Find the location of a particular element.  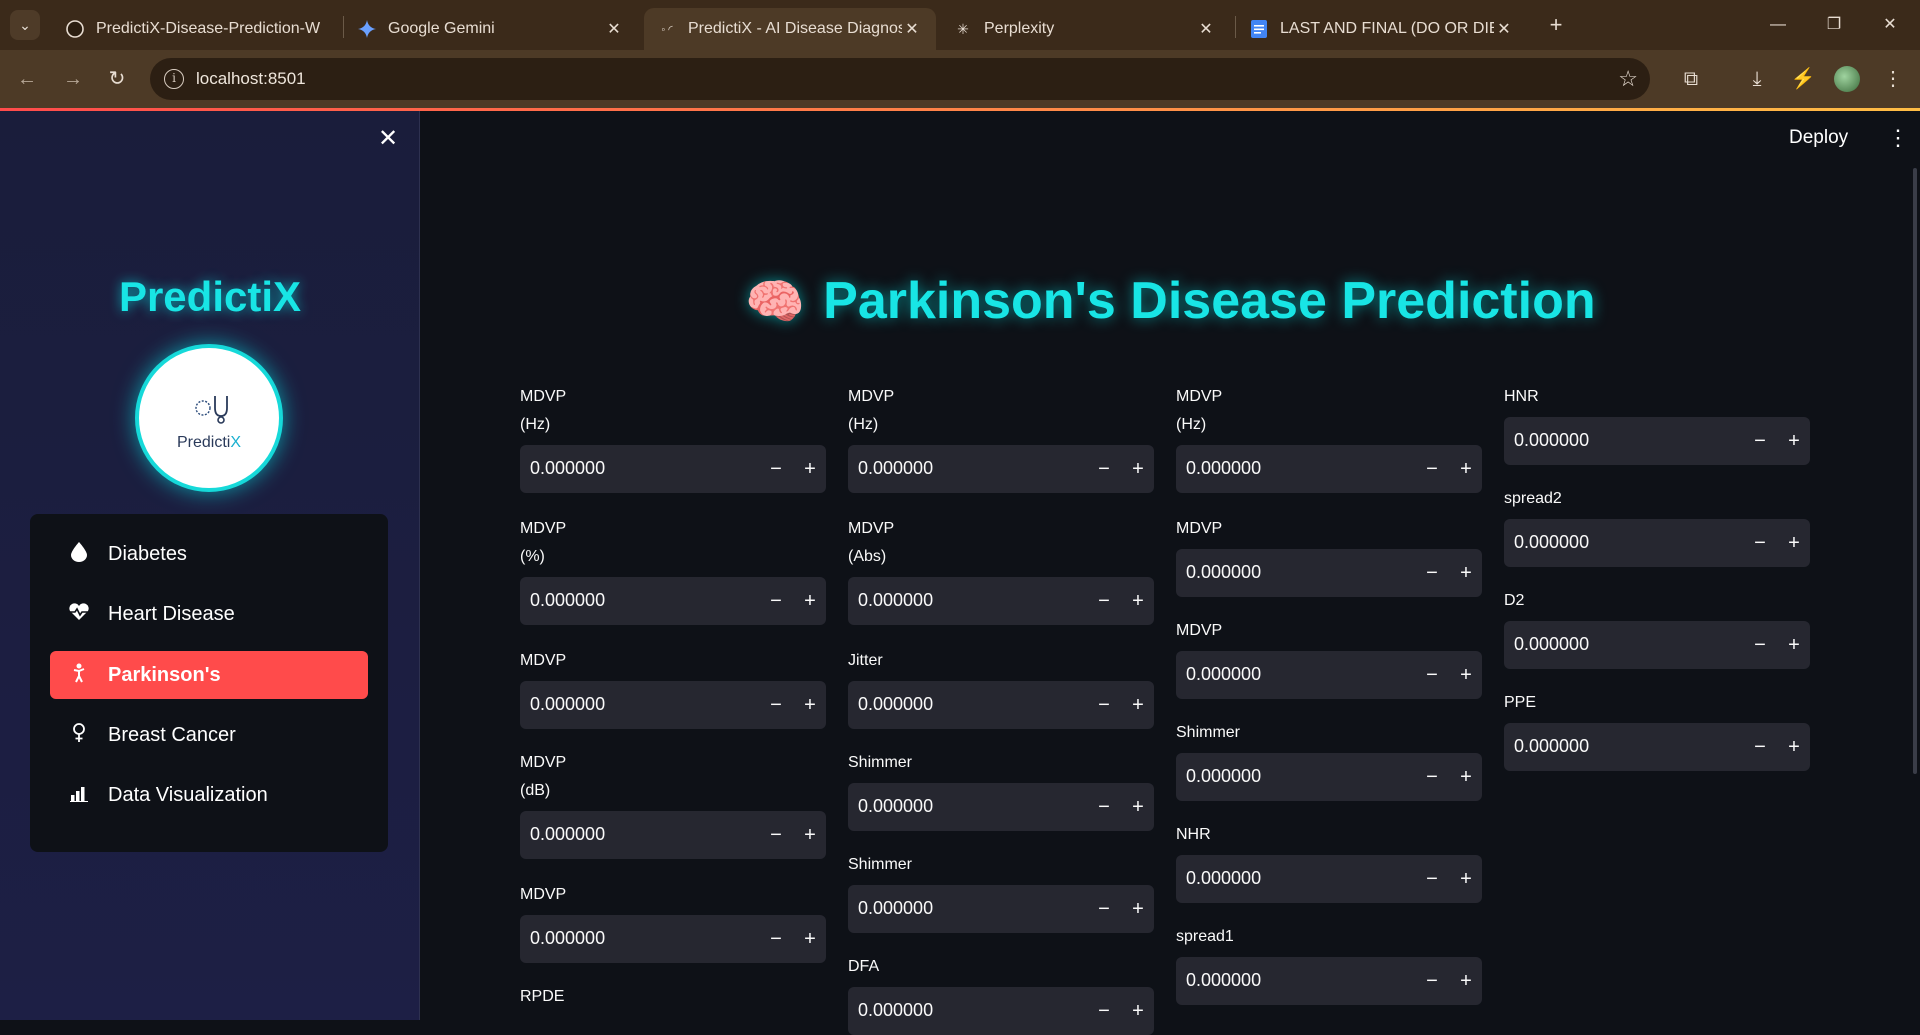

forward-button: → is located at coordinates (73, 79).